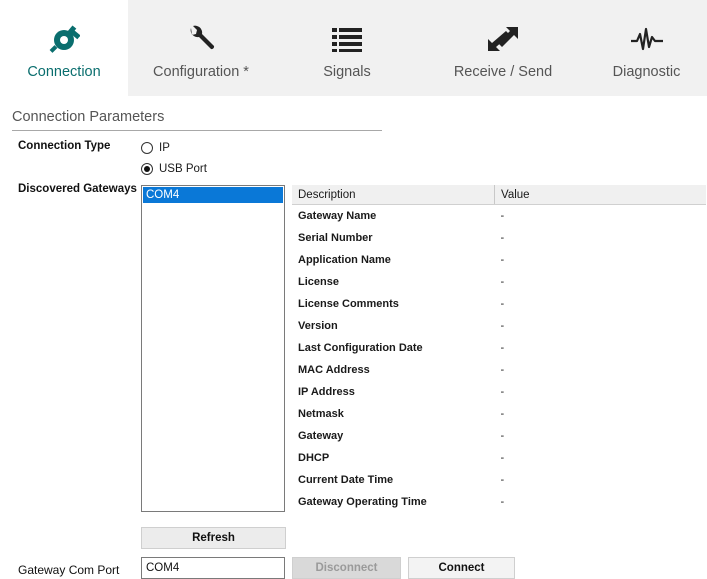 The image size is (707, 579). I want to click on row-description: Current Date Time, so click(346, 480).